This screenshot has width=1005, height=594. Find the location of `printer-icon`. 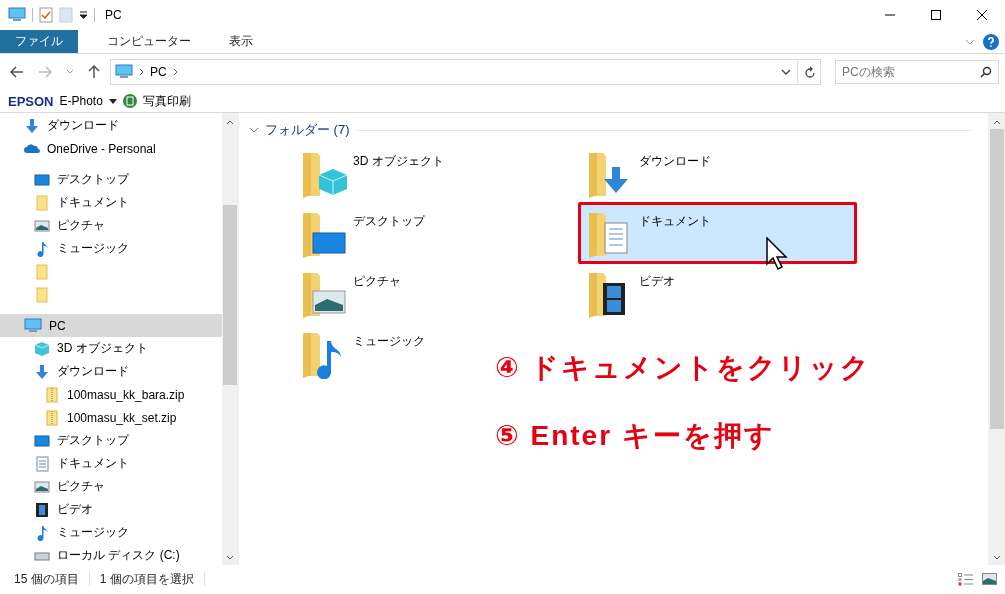

printer-icon is located at coordinates (129, 101).